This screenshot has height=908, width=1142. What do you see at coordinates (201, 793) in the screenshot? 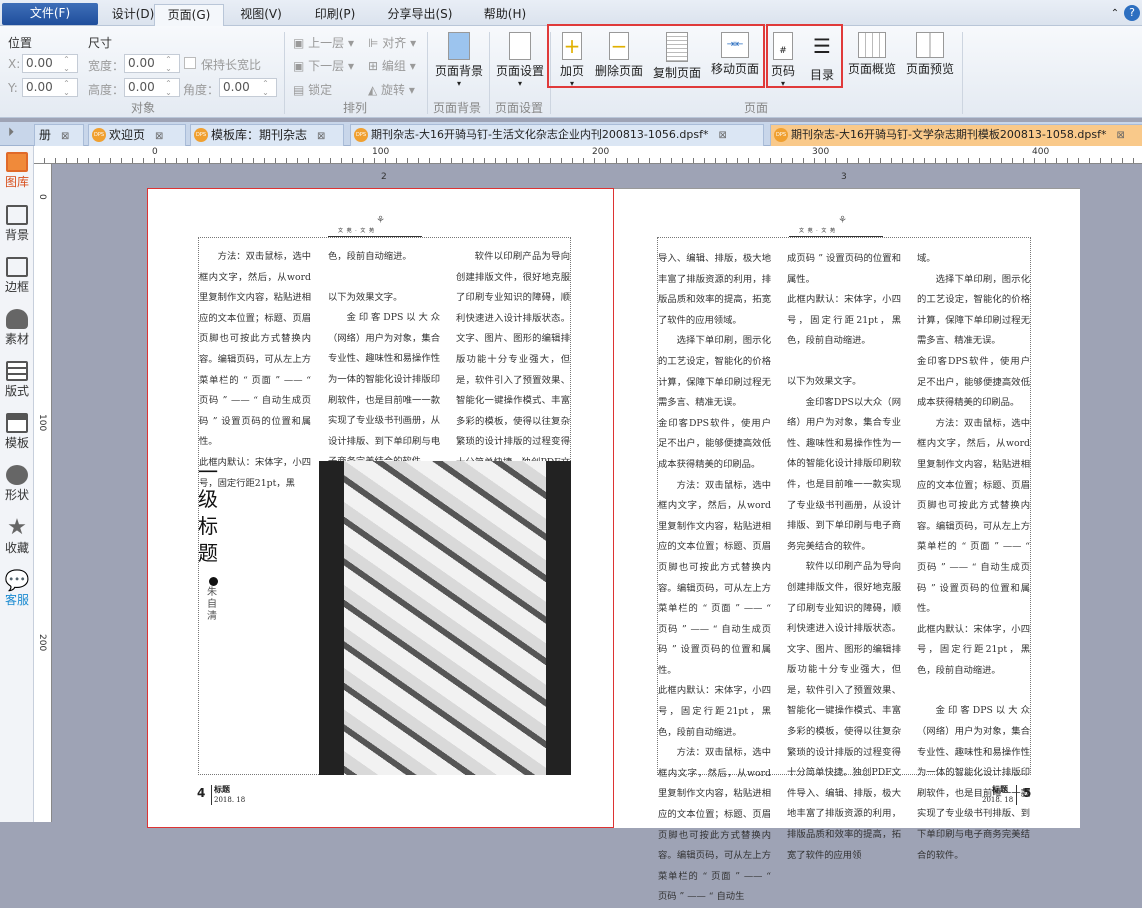
I see `page-number: 4` at bounding box center [201, 793].